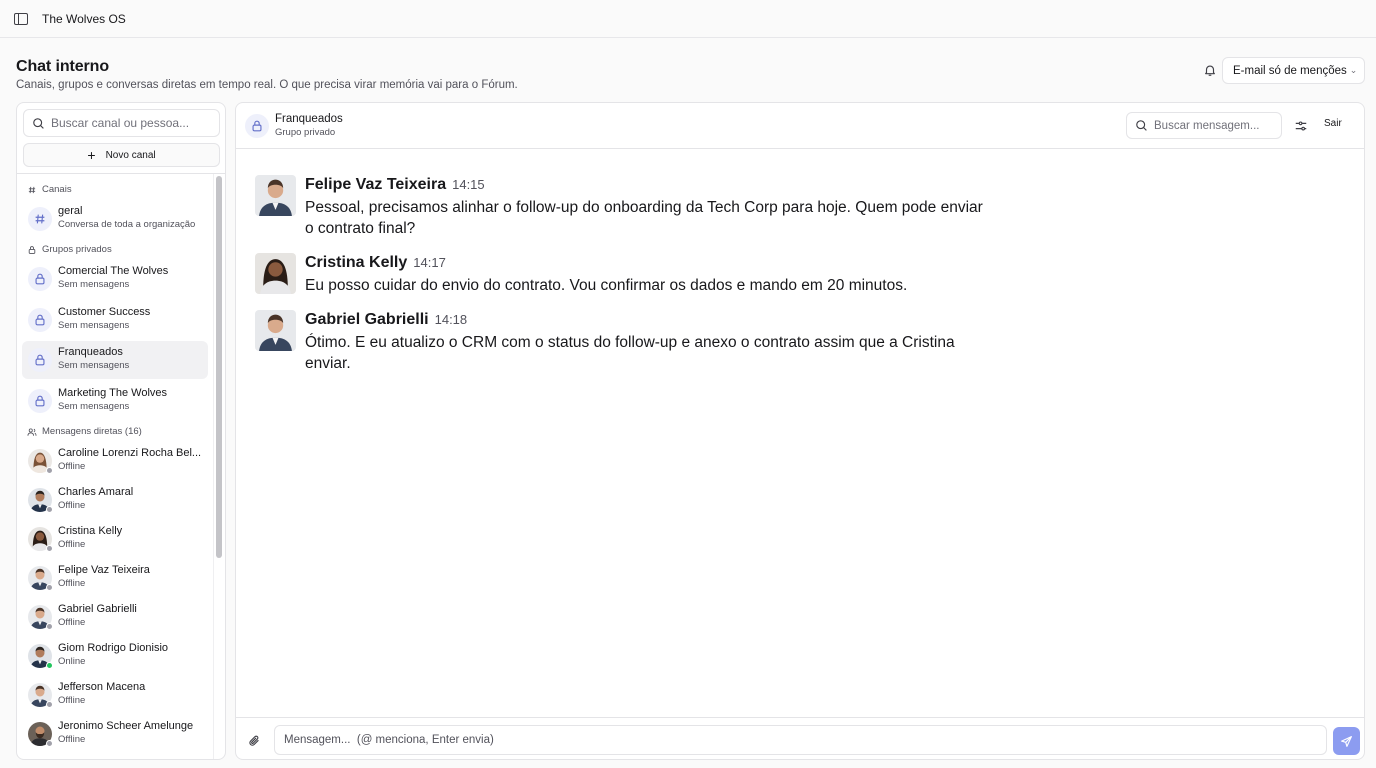 The width and height of the screenshot is (1376, 768). I want to click on leave-button: Sair, so click(1333, 123).